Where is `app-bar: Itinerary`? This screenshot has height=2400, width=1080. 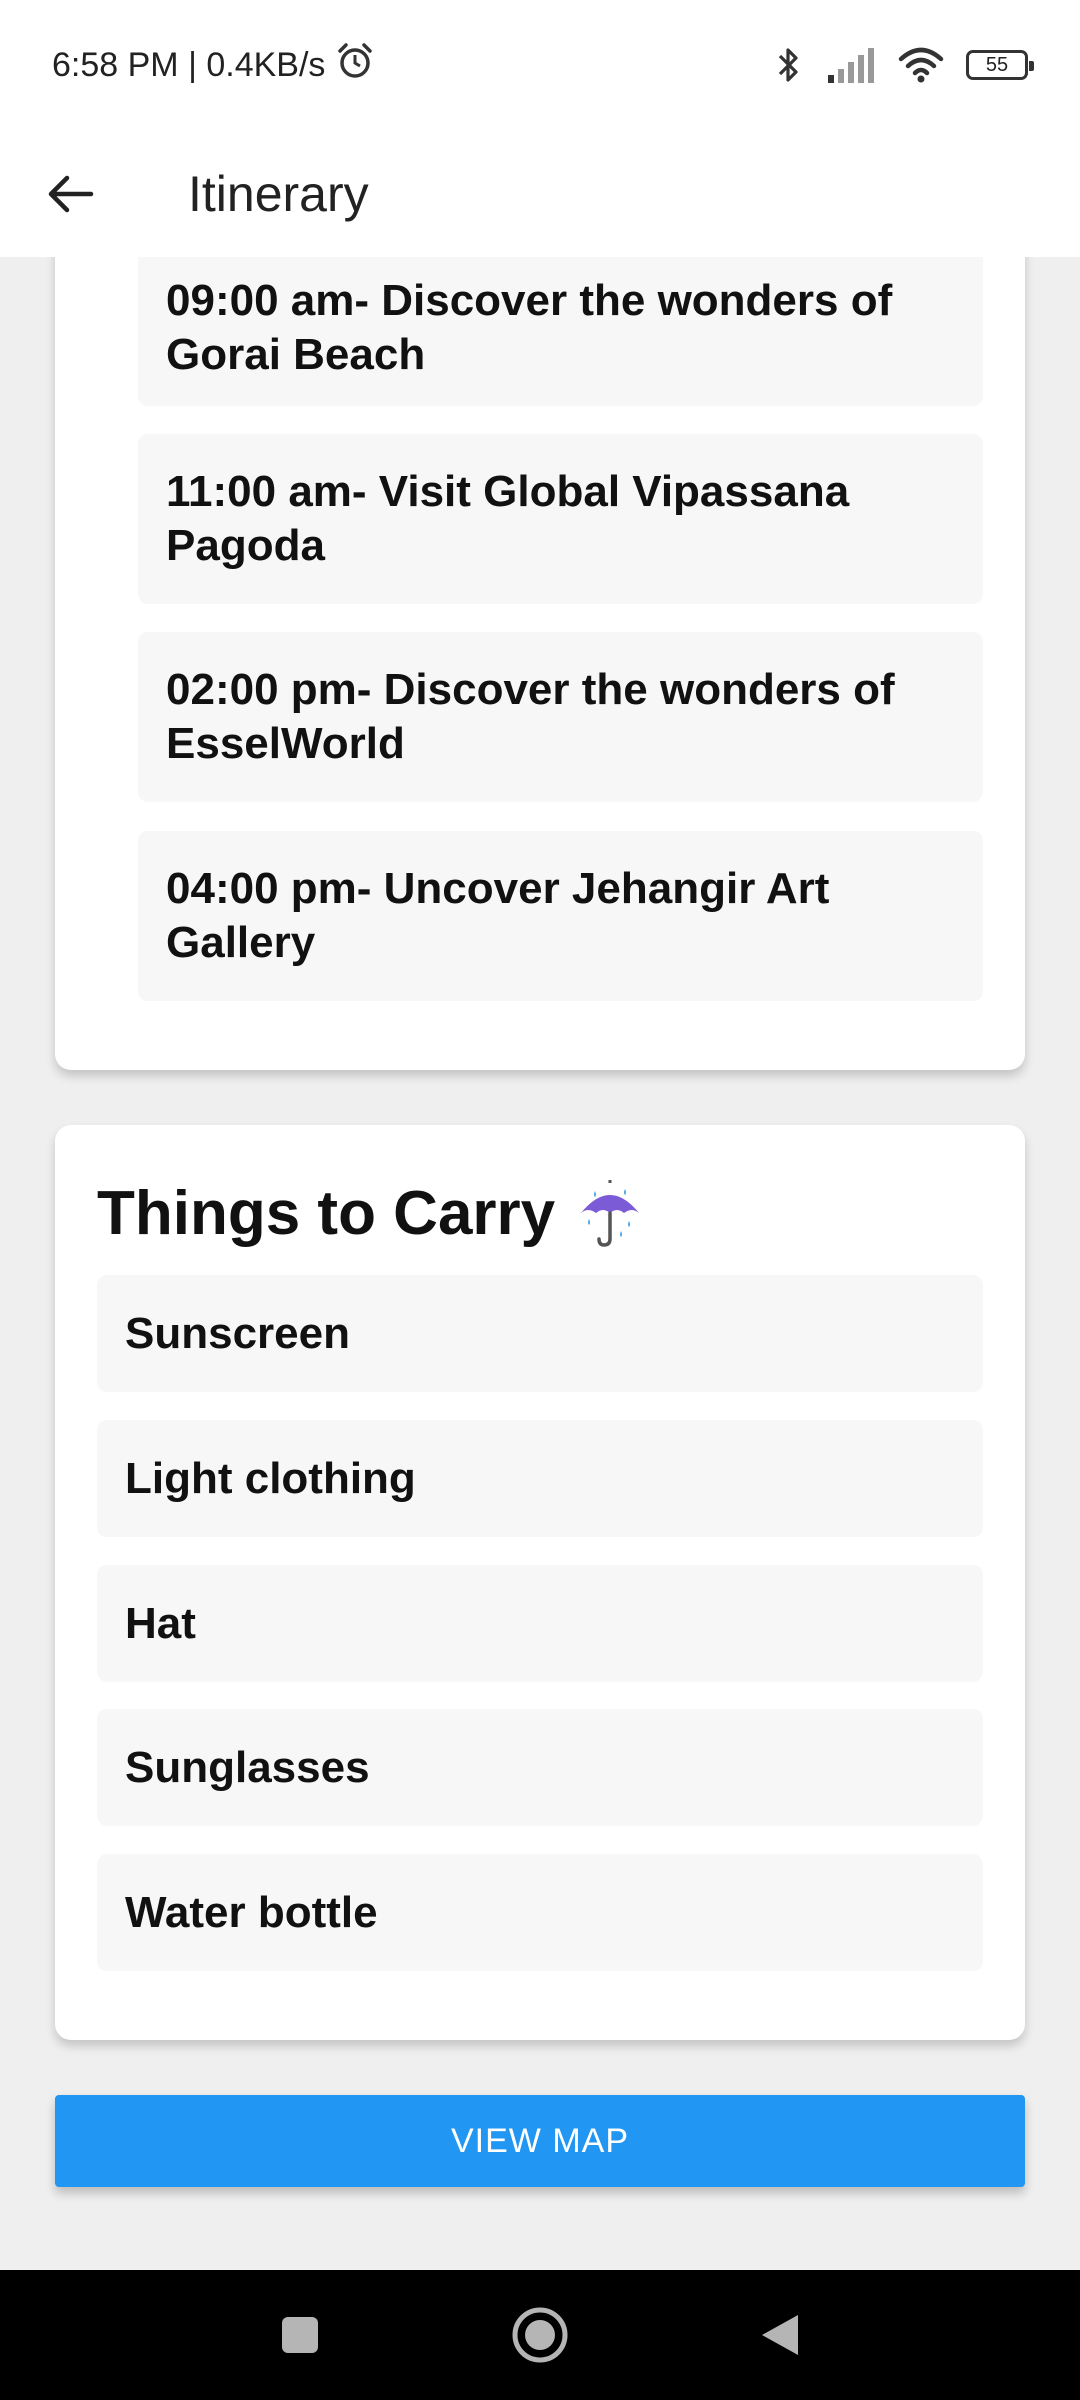
app-bar: Itinerary is located at coordinates (540, 193).